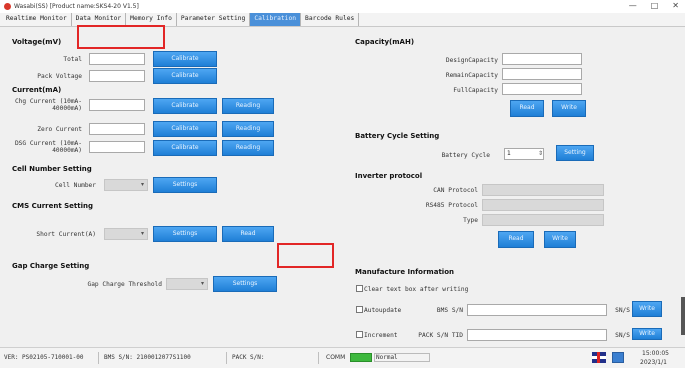 This screenshot has width=685, height=368. Describe the element at coordinates (569, 108) in the screenshot. I see `capacity-write-button: Write` at that location.